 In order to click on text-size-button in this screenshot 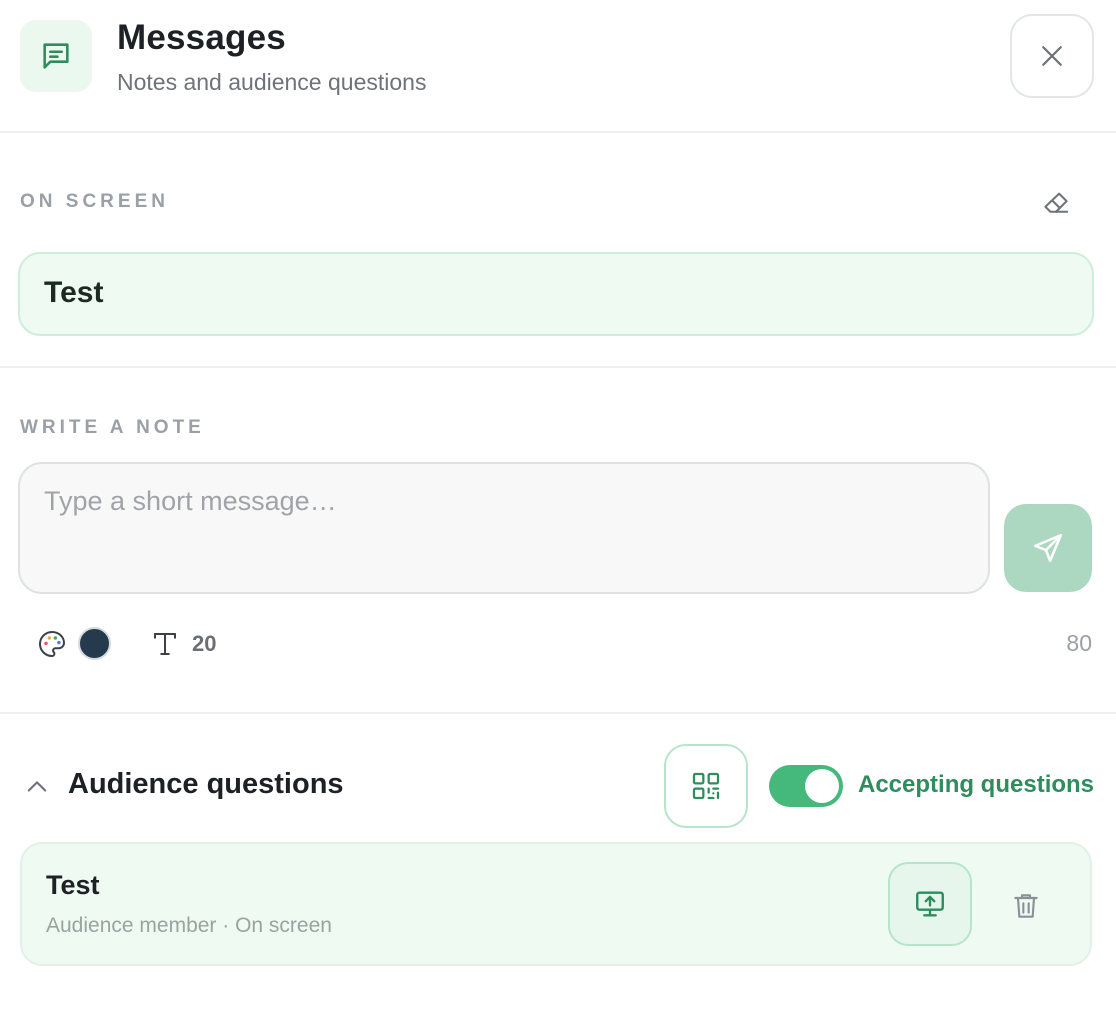, I will do `click(165, 644)`.